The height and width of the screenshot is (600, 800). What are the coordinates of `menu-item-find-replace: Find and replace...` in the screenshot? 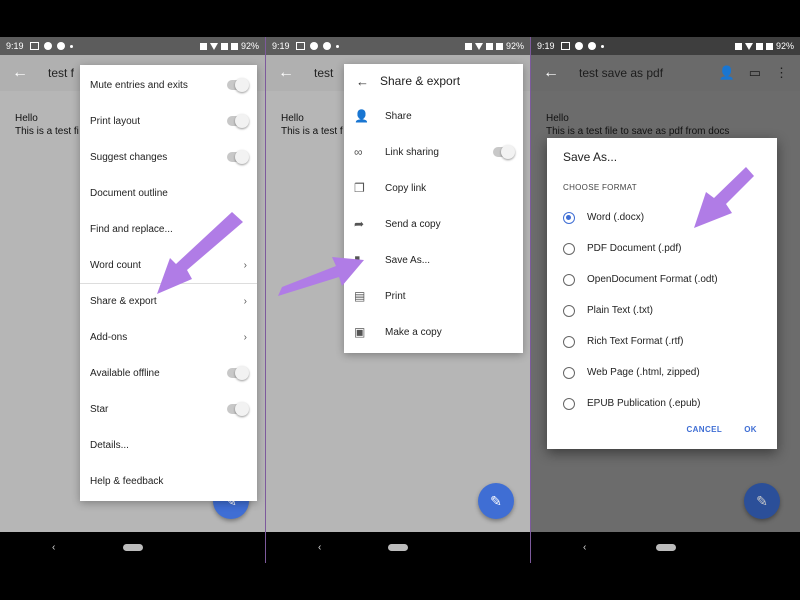 It's located at (168, 229).